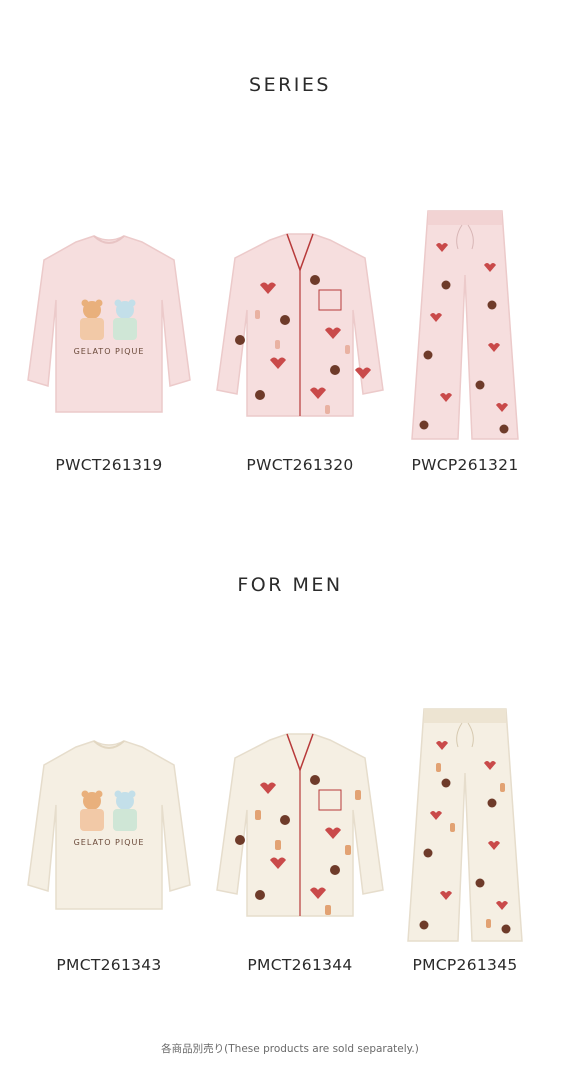 The width and height of the screenshot is (580, 1090). I want to click on product-code: PWCP261321, so click(465, 465).